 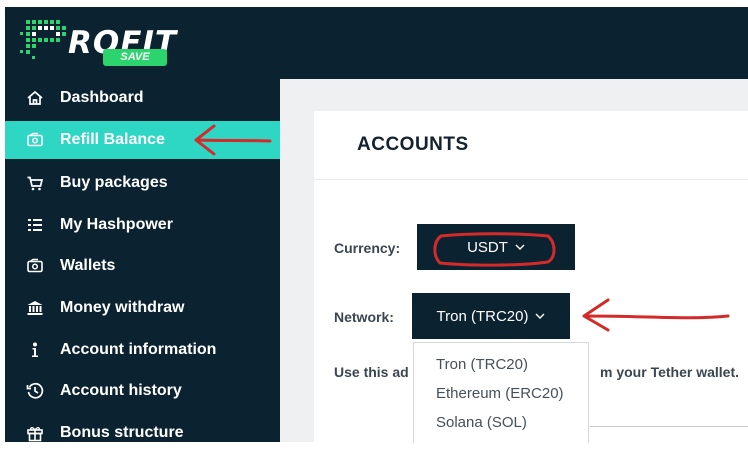 What do you see at coordinates (122, 432) in the screenshot?
I see `sidebar-item-label: Bonus structure` at bounding box center [122, 432].